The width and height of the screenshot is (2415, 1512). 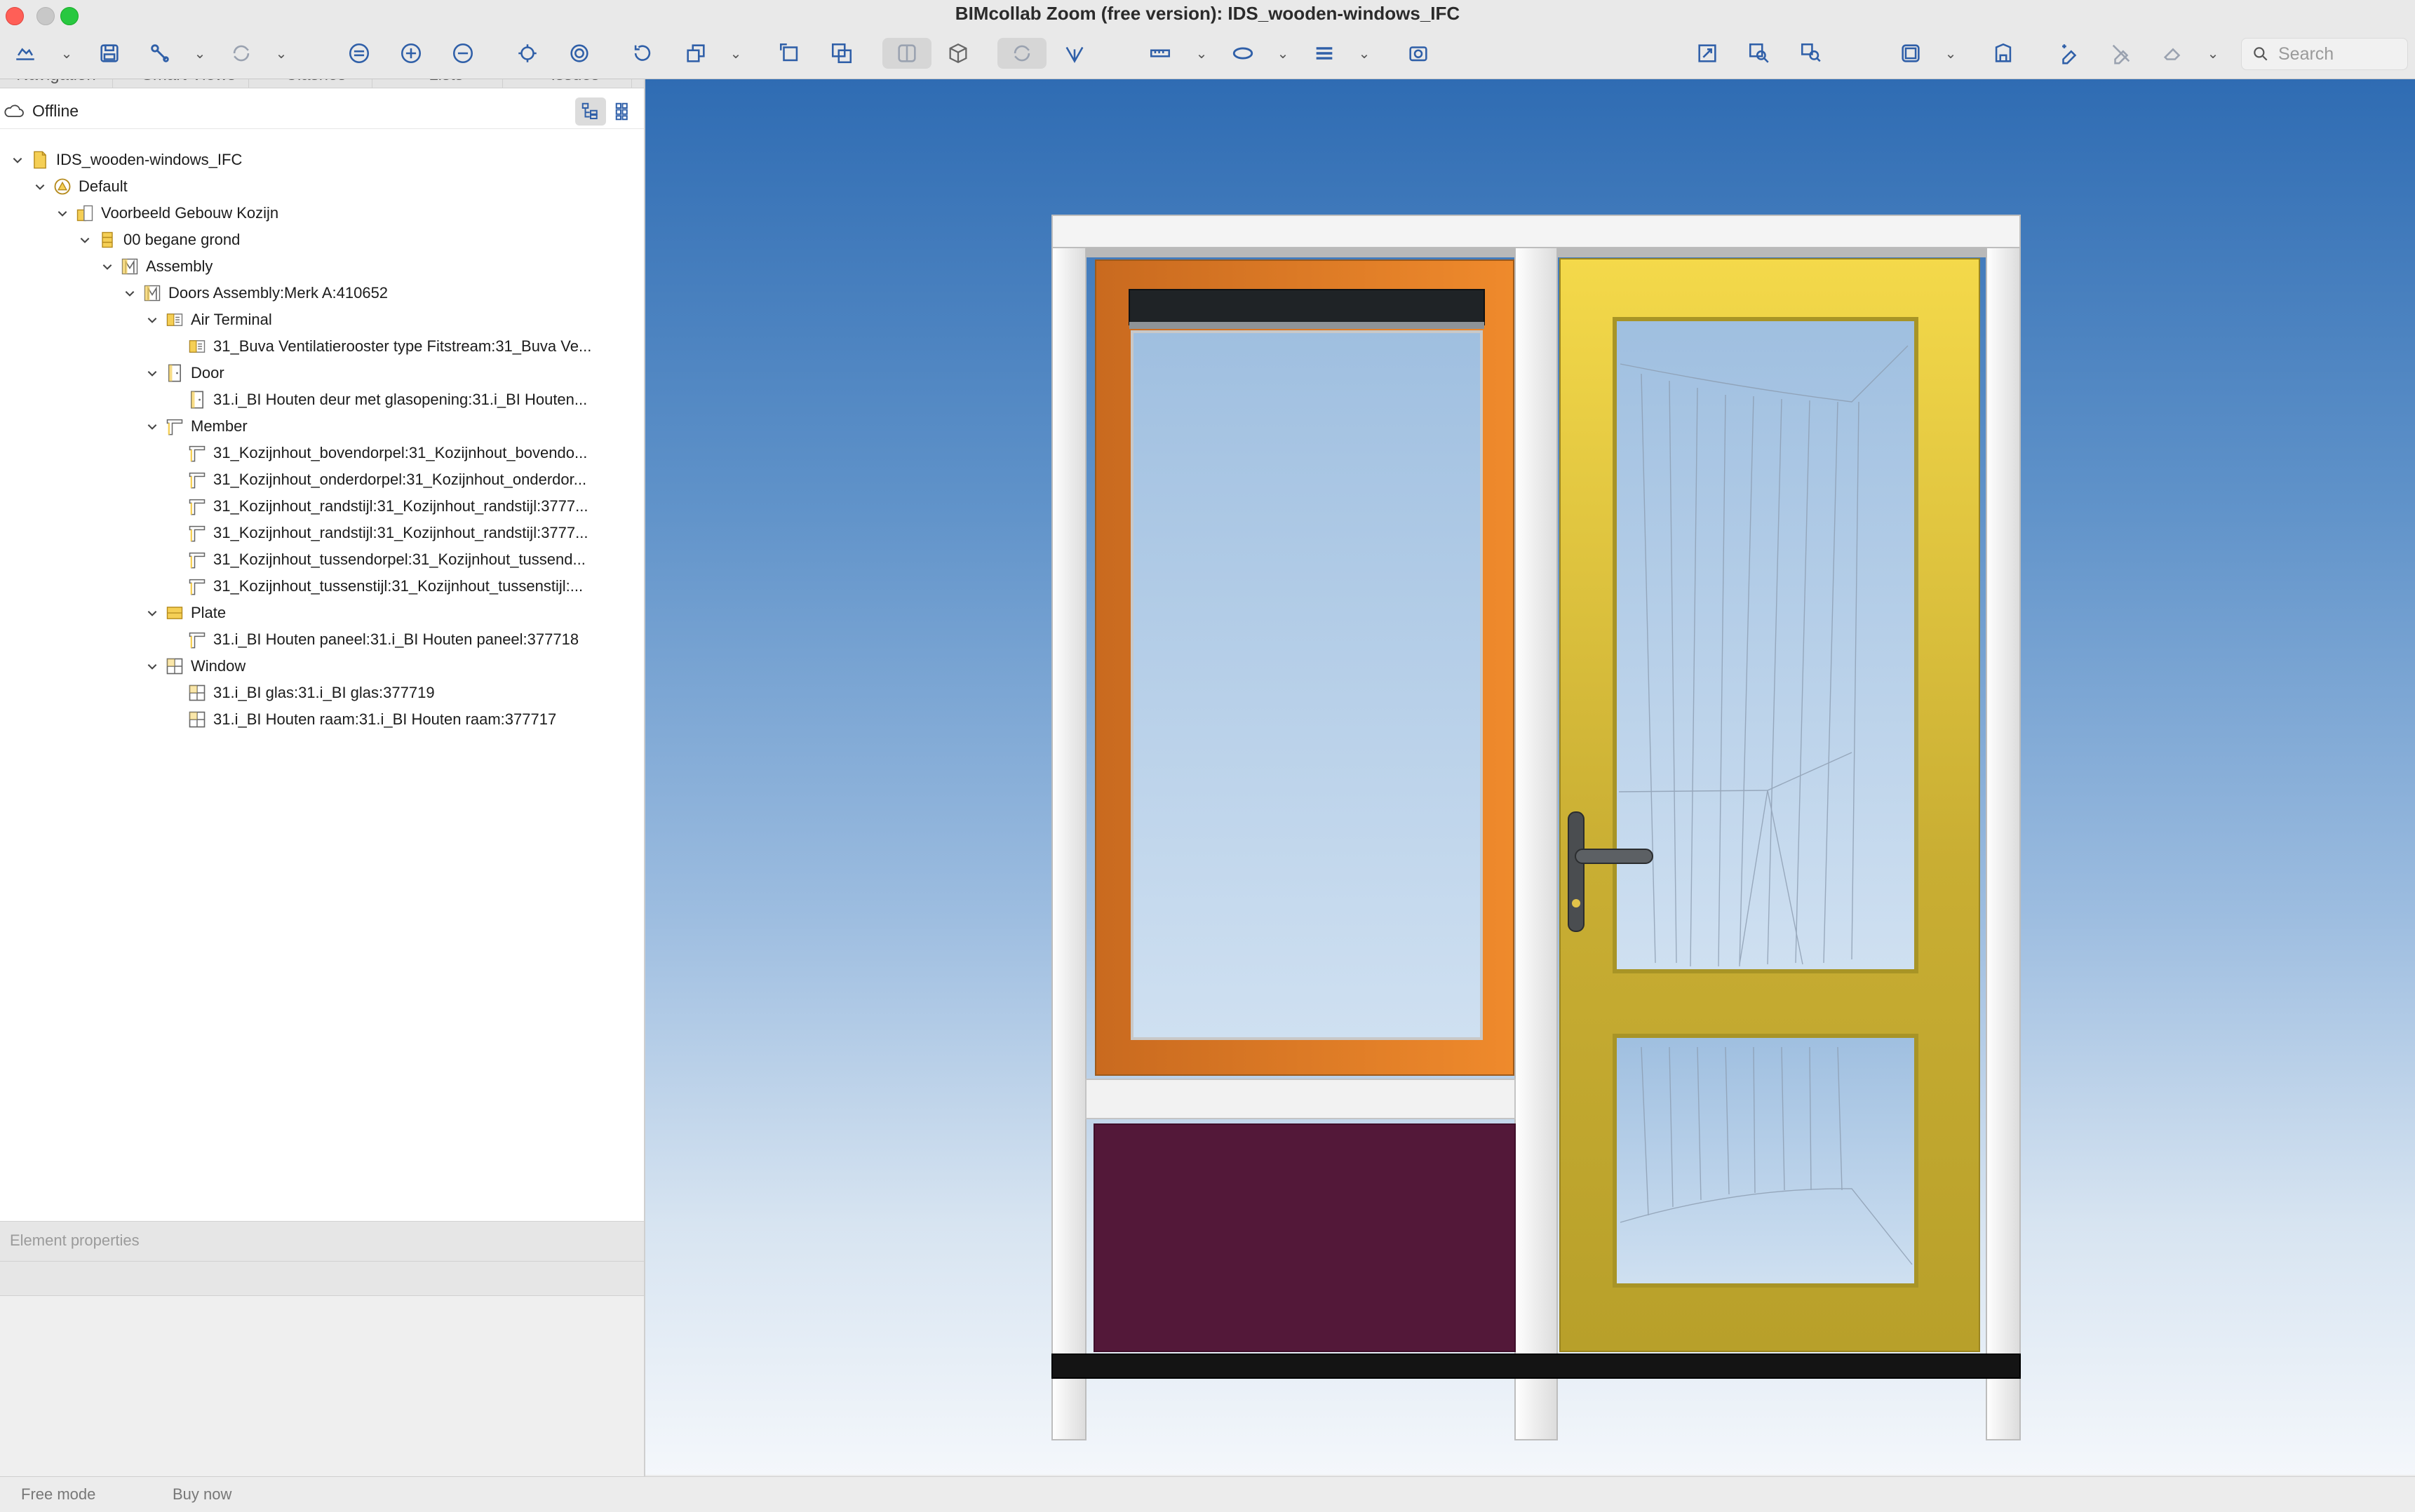 I want to click on zoom-in-button, so click(x=411, y=53).